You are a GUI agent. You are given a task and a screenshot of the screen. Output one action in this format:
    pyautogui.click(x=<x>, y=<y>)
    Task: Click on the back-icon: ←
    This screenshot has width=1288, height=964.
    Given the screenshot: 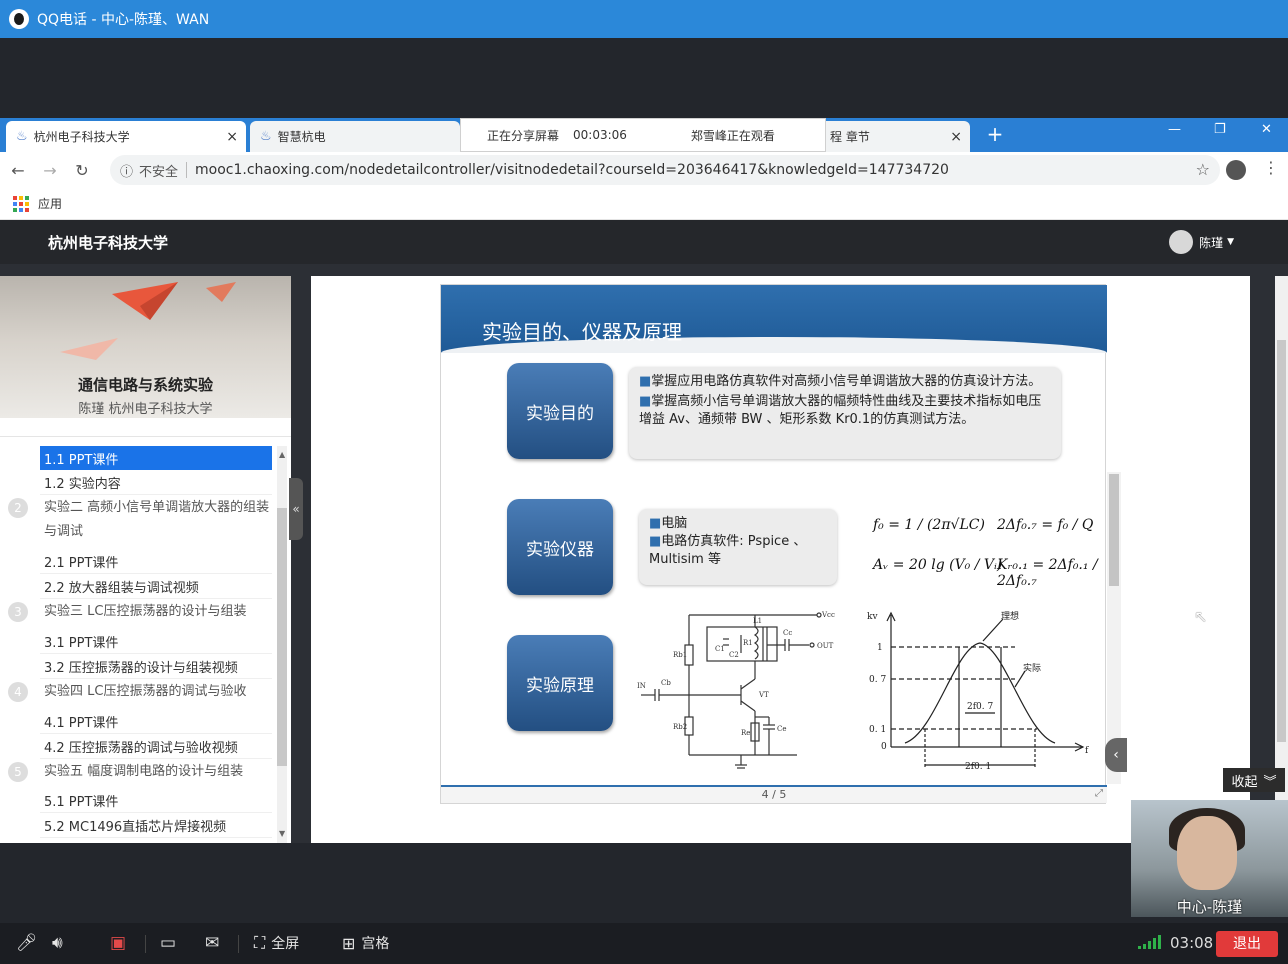 What is the action you would take?
    pyautogui.click(x=18, y=170)
    